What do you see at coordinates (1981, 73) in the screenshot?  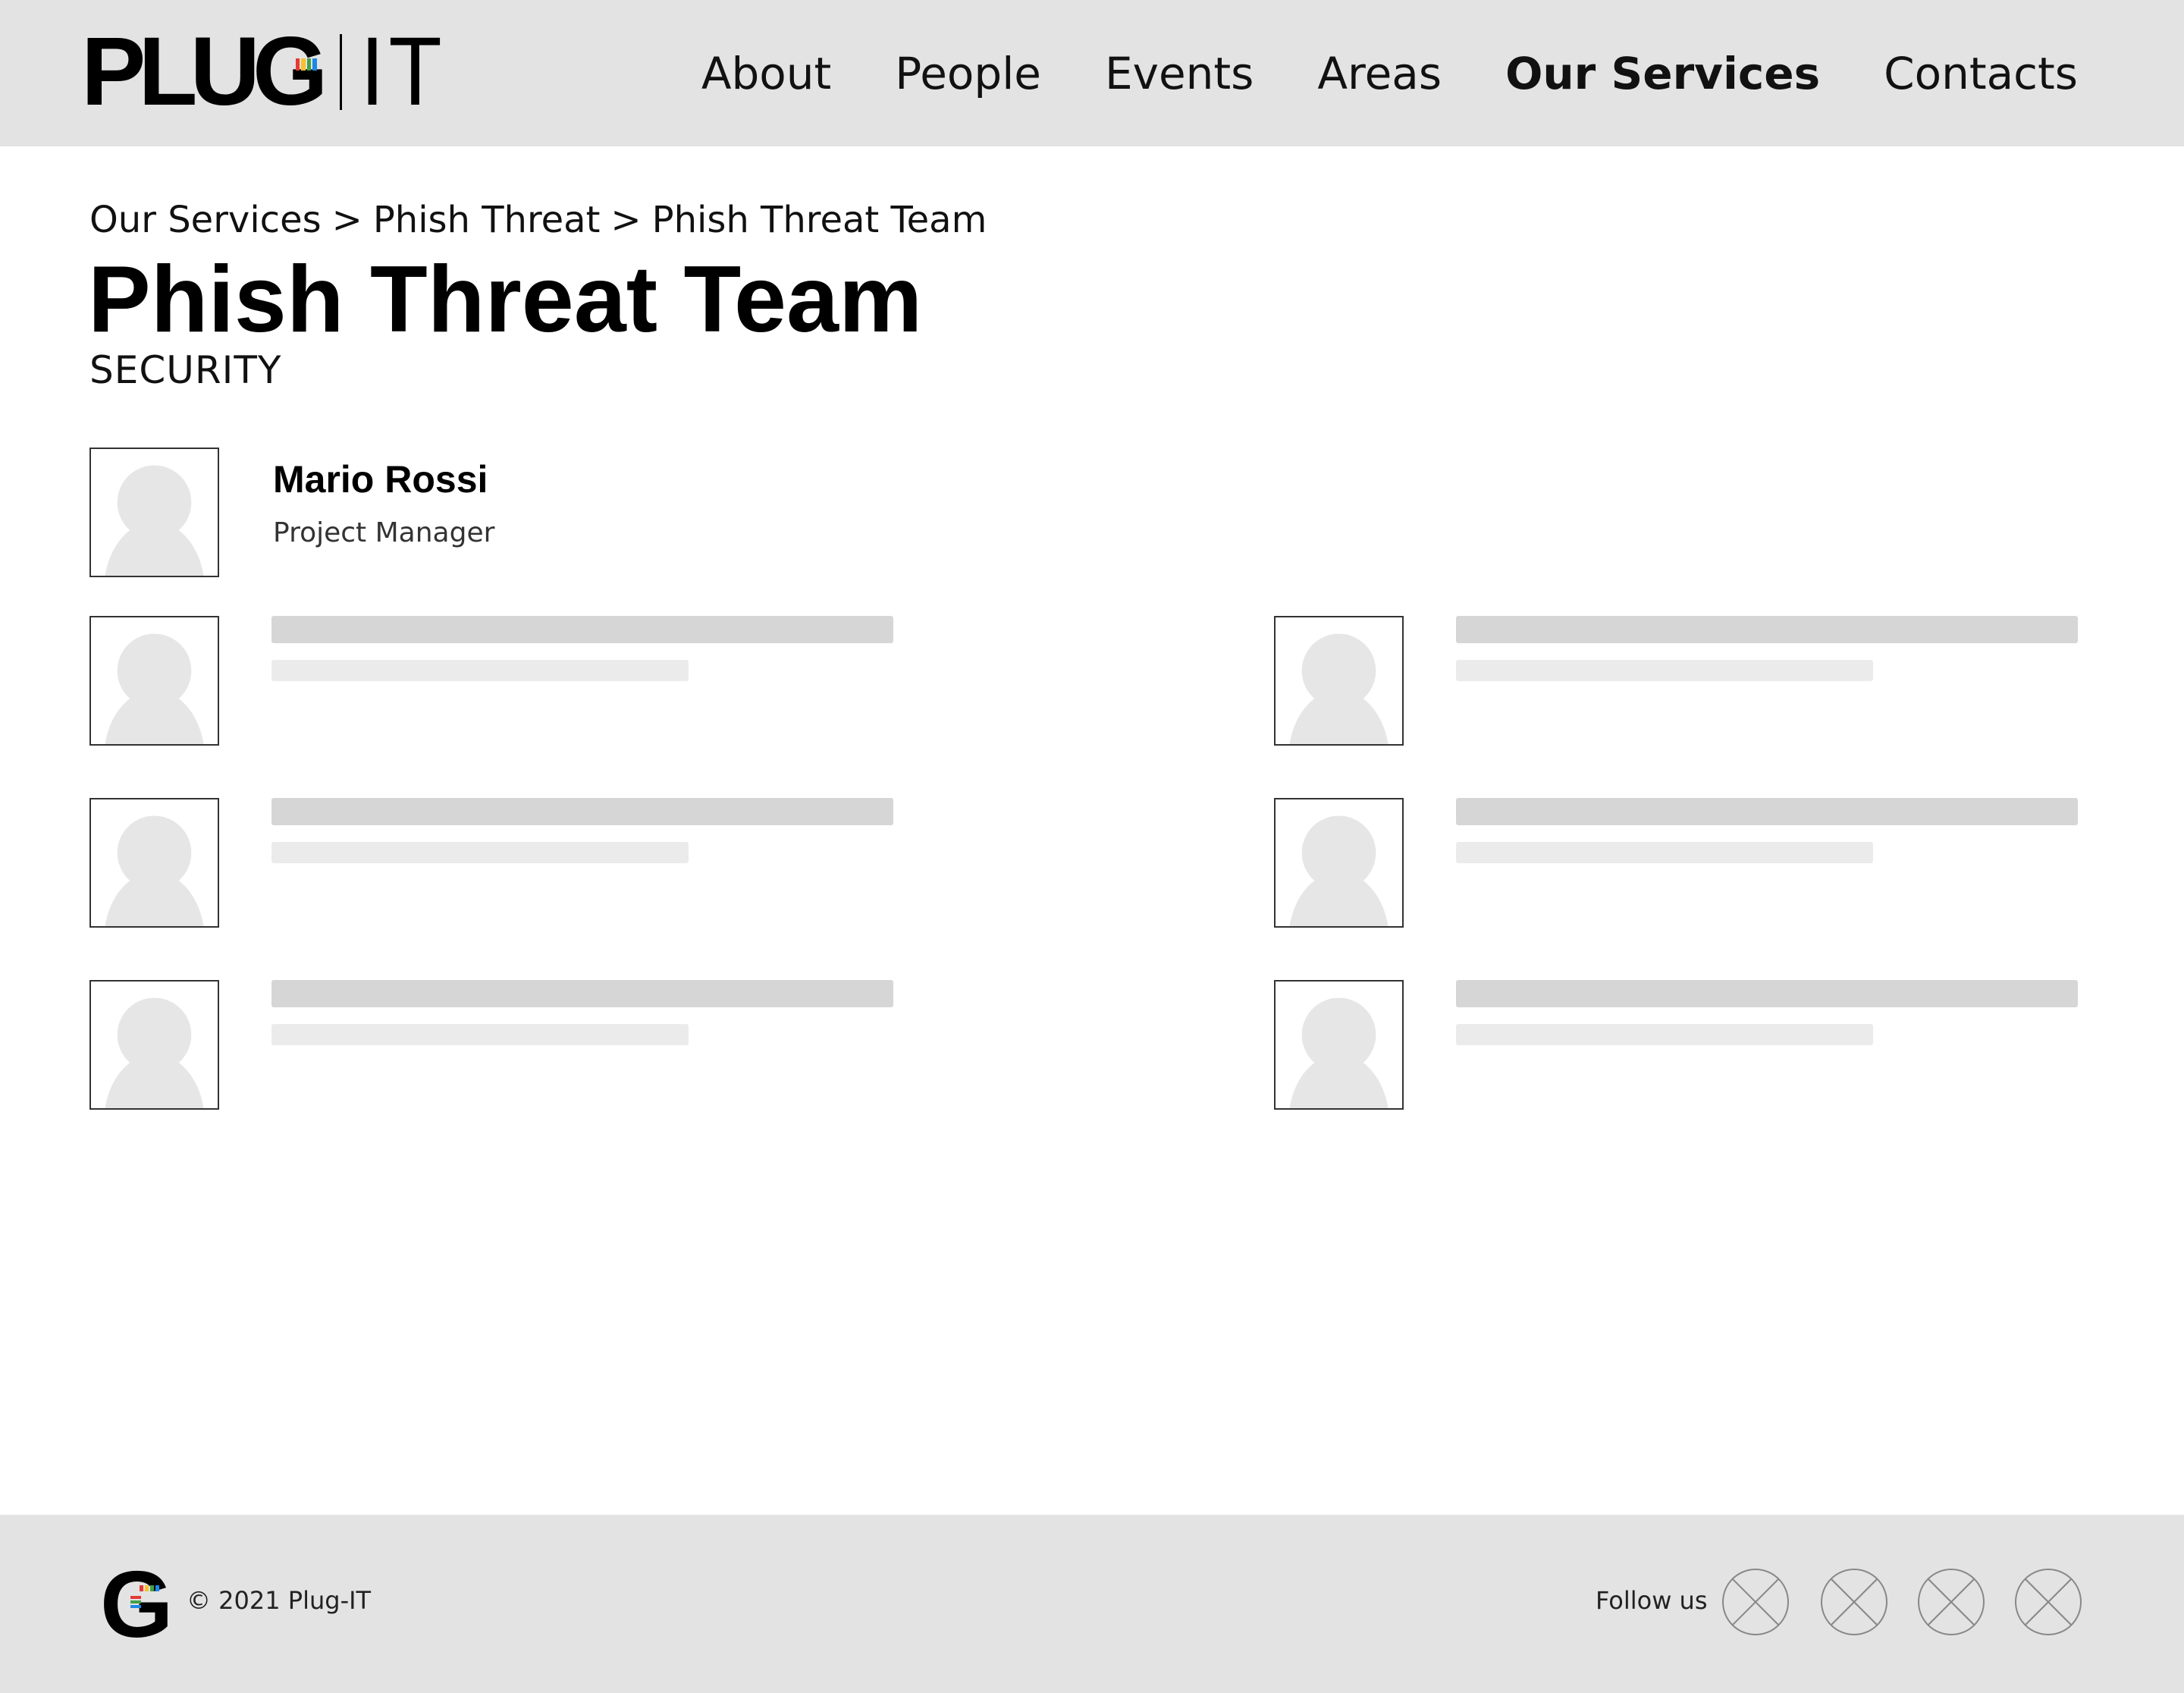 I see `nav-contacts: Contacts` at bounding box center [1981, 73].